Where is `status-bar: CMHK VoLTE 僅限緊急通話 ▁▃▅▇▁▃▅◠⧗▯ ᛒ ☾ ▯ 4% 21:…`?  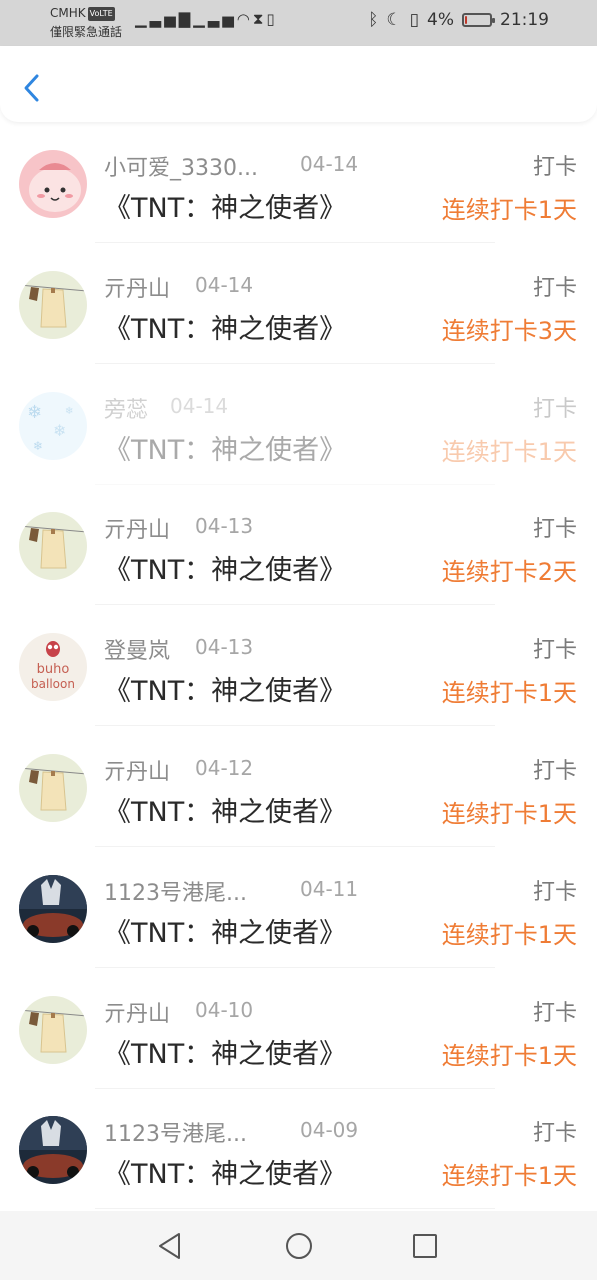
status-bar: CMHK VoLTE 僅限緊急通話 ▁▃▅▇▁▃▅◠⧗▯ ᛒ ☾ ▯ 4% 21:… is located at coordinates (298, 23).